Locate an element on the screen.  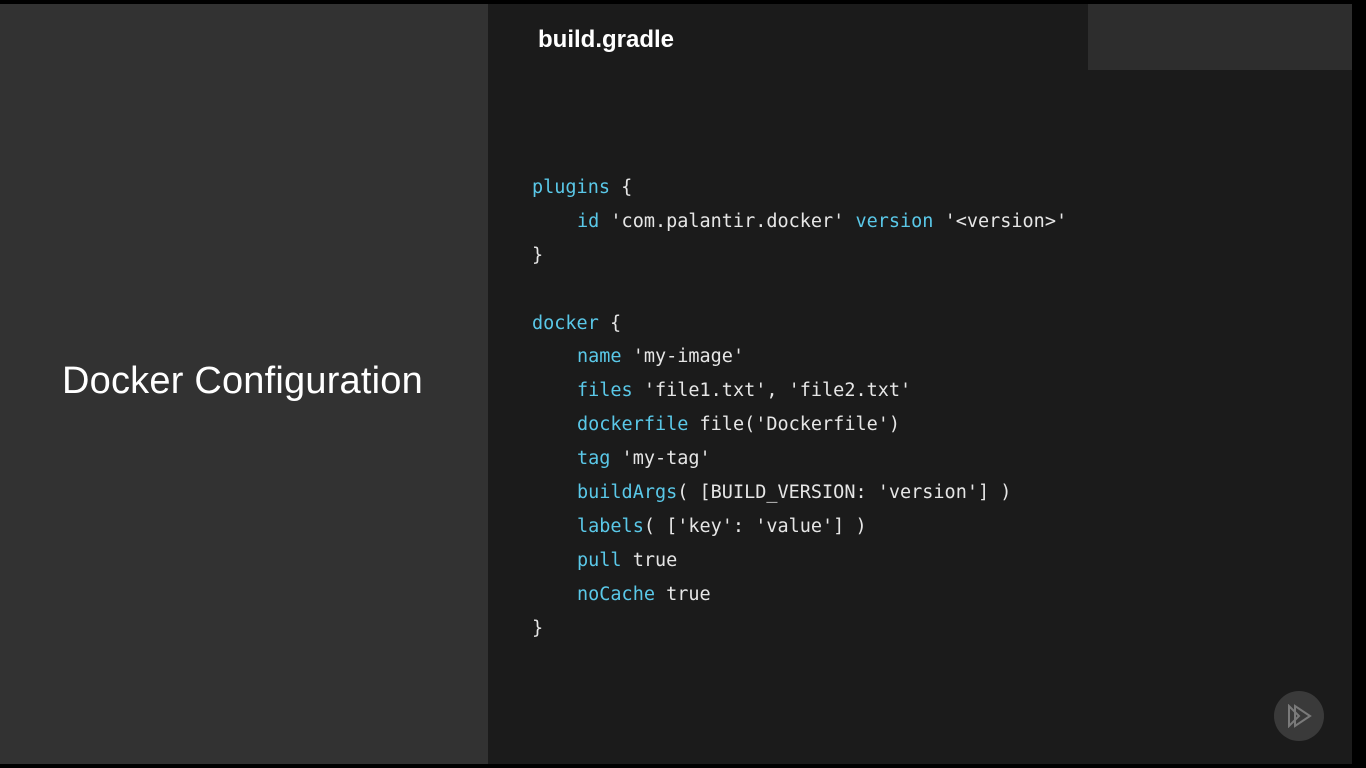
code-text: ( ['key': 'value'] ) is located at coordinates (755, 526).